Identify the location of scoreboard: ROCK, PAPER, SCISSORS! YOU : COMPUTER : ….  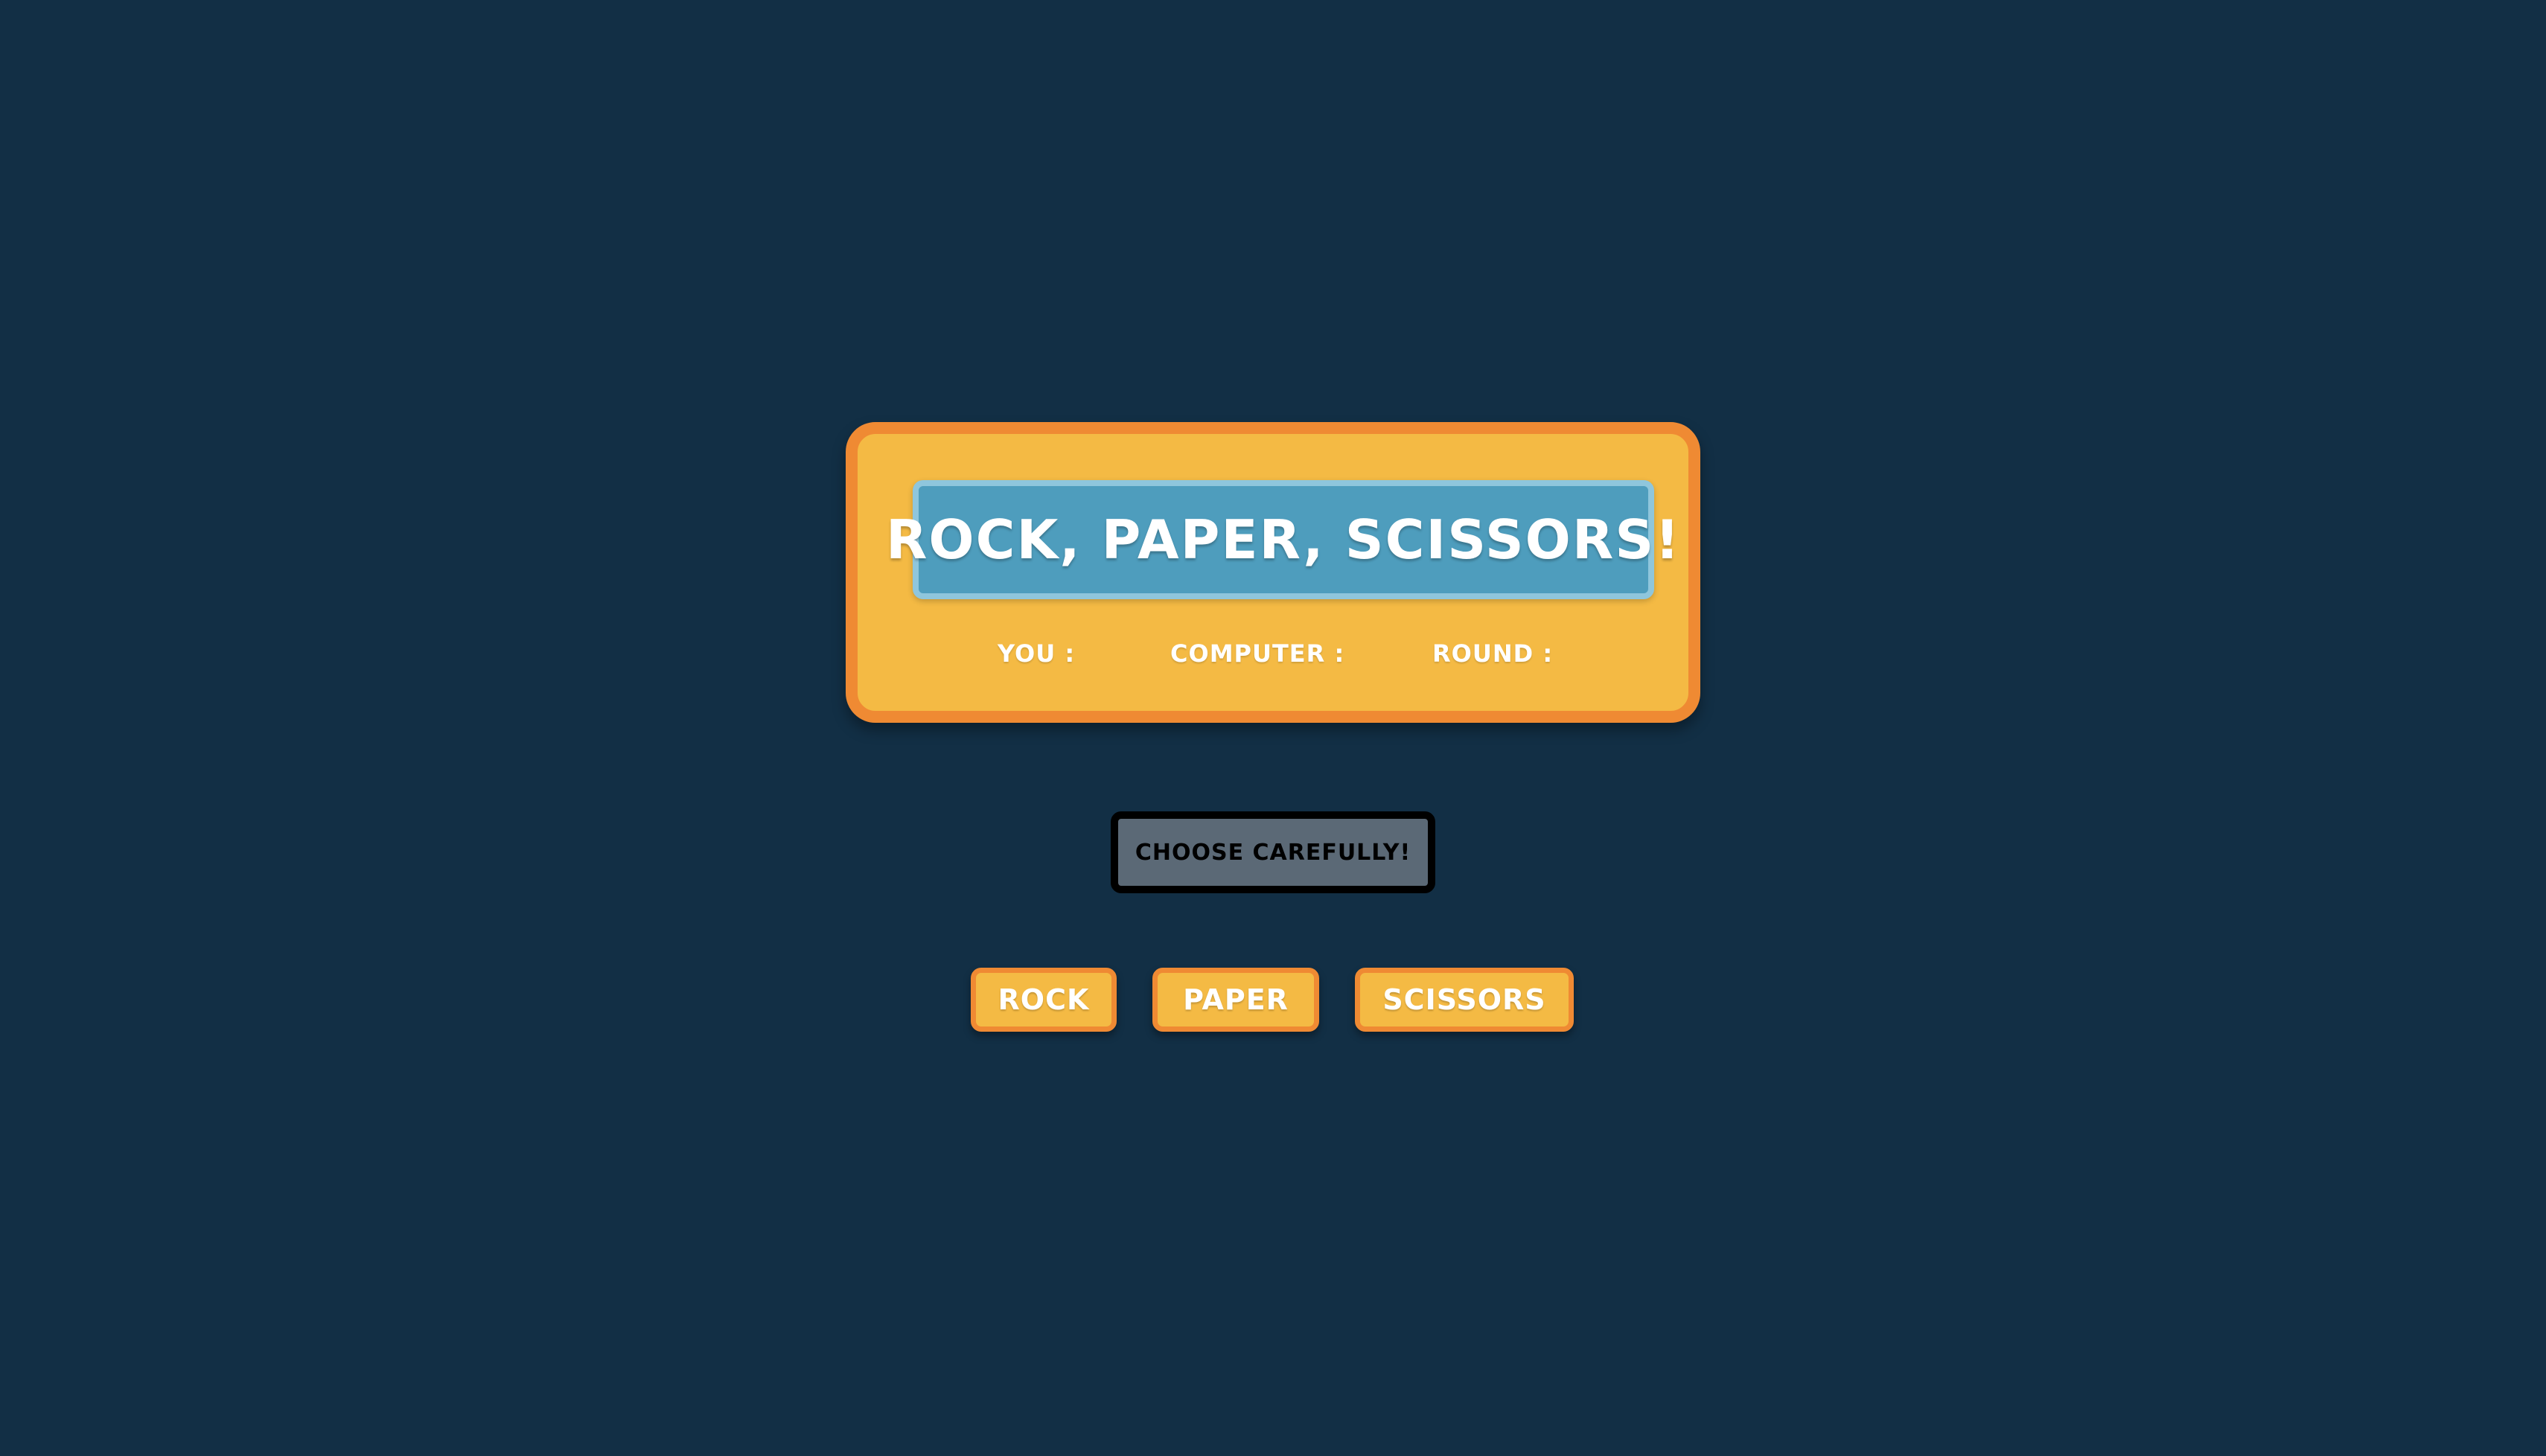
(1273, 572).